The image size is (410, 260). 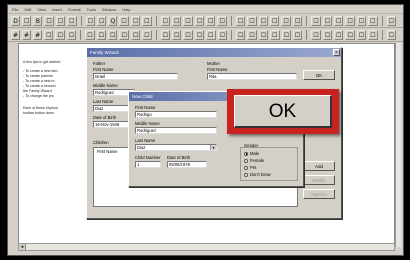 What do you see at coordinates (41, 9) in the screenshot?
I see `menu-view: View` at bounding box center [41, 9].